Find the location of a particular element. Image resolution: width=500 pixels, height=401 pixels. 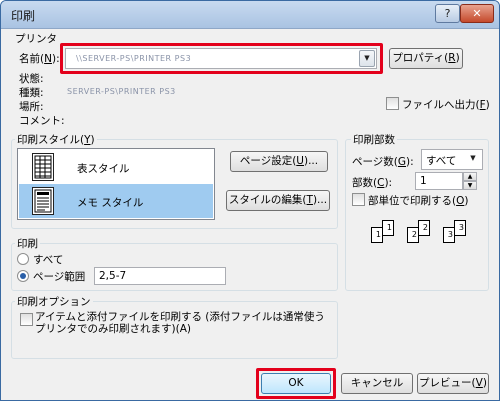

collate-page: 2 is located at coordinates (424, 228).